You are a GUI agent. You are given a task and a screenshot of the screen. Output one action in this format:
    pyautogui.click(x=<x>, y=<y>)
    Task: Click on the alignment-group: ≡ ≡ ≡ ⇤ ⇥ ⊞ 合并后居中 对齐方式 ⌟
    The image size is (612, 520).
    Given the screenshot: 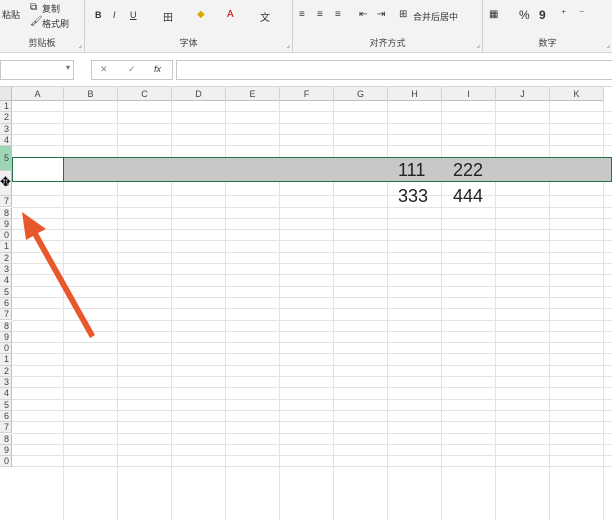 What is the action you would take?
    pyautogui.click(x=388, y=26)
    